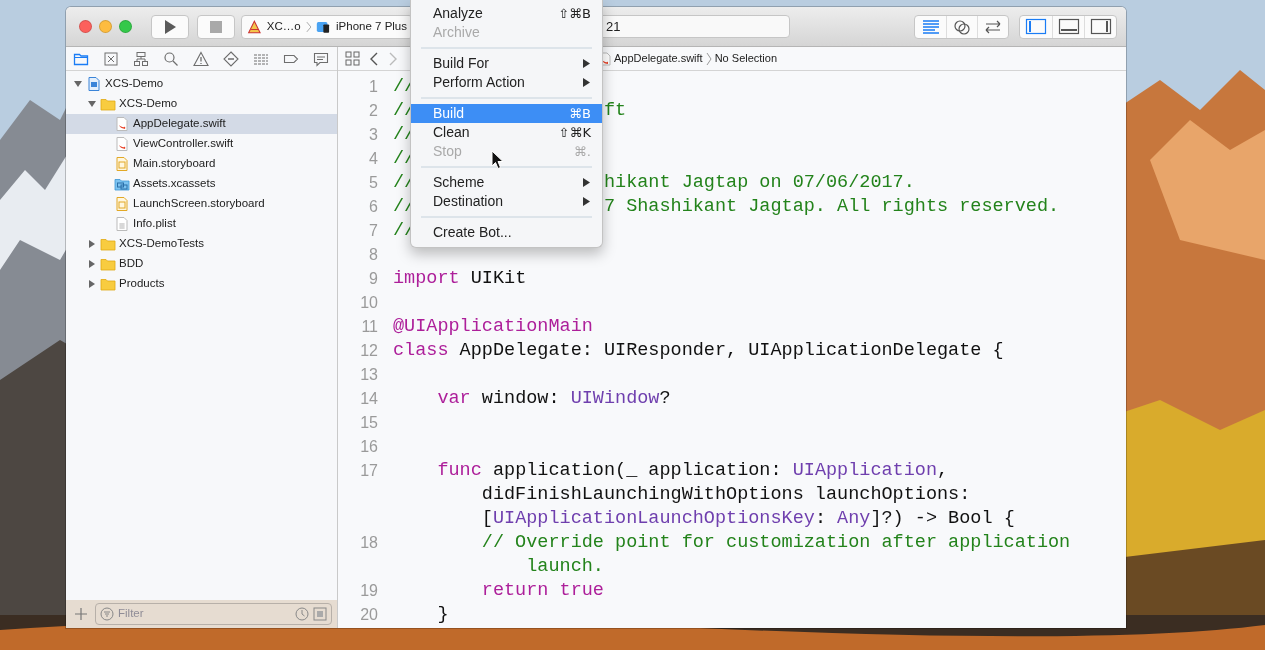 Image resolution: width=1265 pixels, height=650 pixels. What do you see at coordinates (201, 244) in the screenshot?
I see `tree-item: XCS-DemoTests` at bounding box center [201, 244].